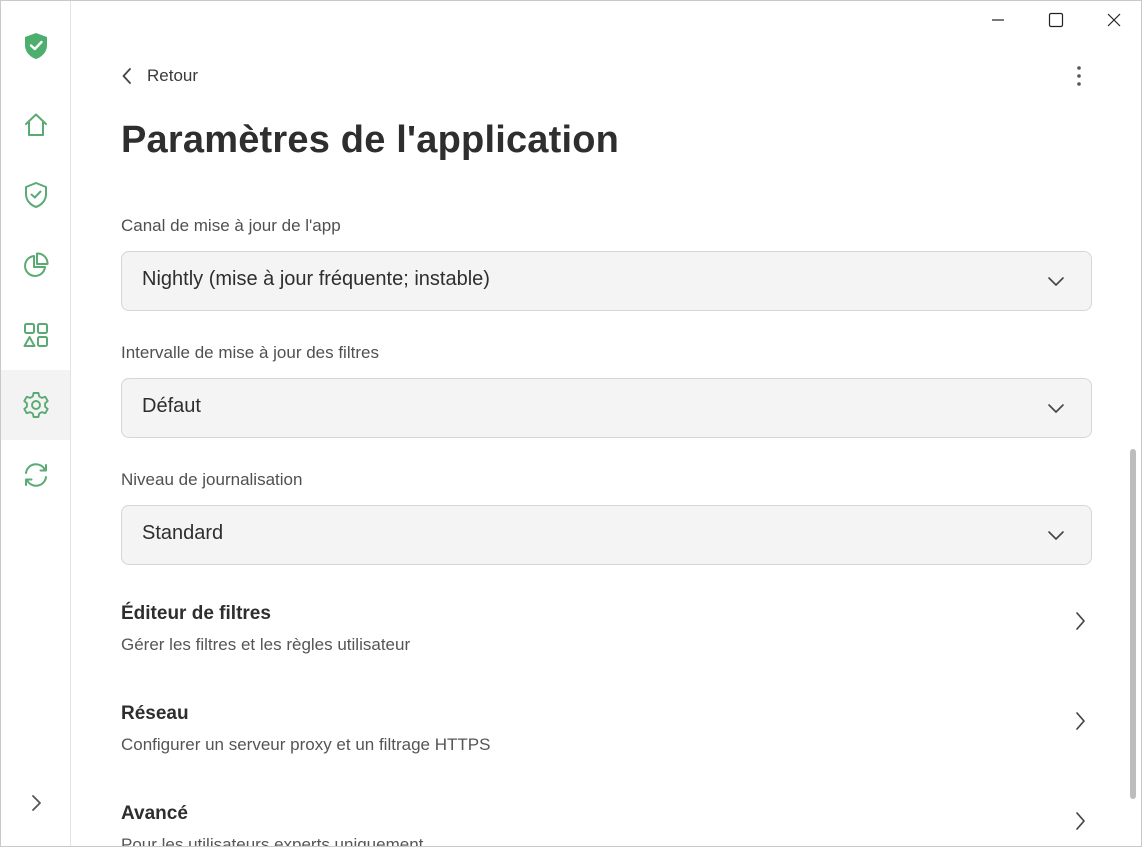  I want to click on back-button: Retour, so click(159, 76).